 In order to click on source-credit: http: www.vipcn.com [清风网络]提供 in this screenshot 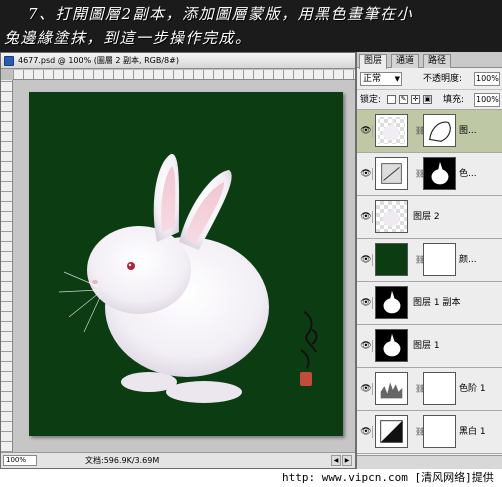, I will do `click(388, 477)`.